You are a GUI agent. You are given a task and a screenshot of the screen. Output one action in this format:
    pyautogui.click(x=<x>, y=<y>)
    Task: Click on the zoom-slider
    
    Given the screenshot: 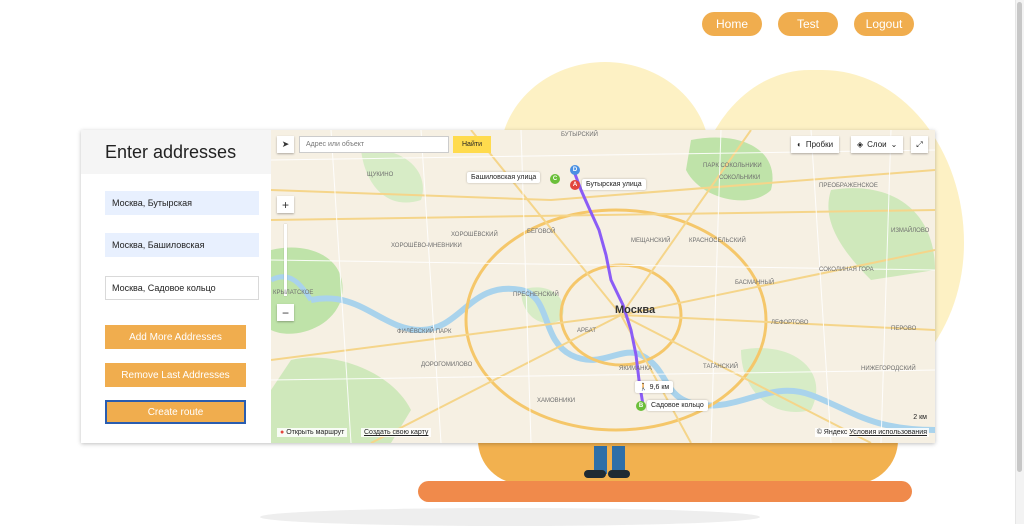 What is the action you would take?
    pyautogui.click(x=285, y=260)
    